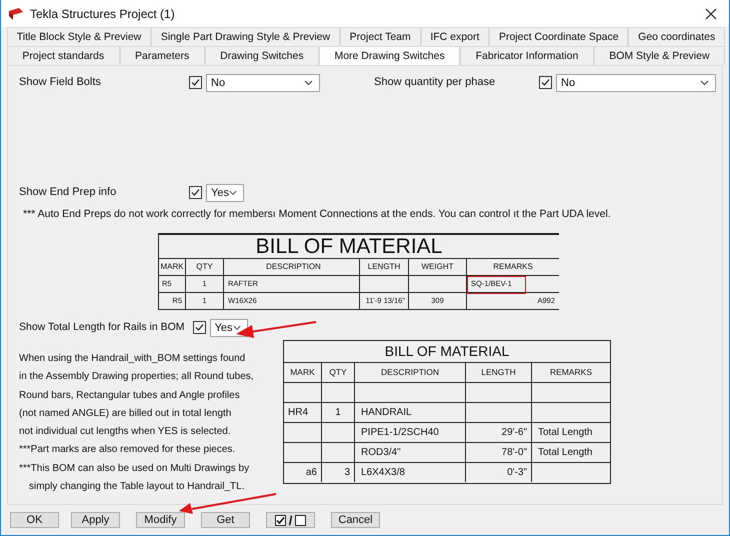  Describe the element at coordinates (455, 36) in the screenshot. I see `tab: IFC export` at that location.